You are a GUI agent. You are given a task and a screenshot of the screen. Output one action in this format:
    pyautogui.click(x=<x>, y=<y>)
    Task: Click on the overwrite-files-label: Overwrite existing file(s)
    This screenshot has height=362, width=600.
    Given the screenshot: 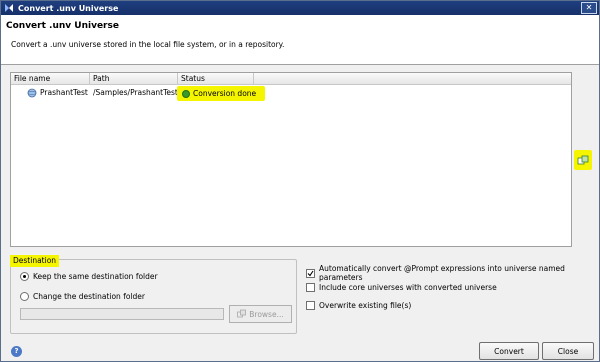 What is the action you would take?
    pyautogui.click(x=365, y=305)
    